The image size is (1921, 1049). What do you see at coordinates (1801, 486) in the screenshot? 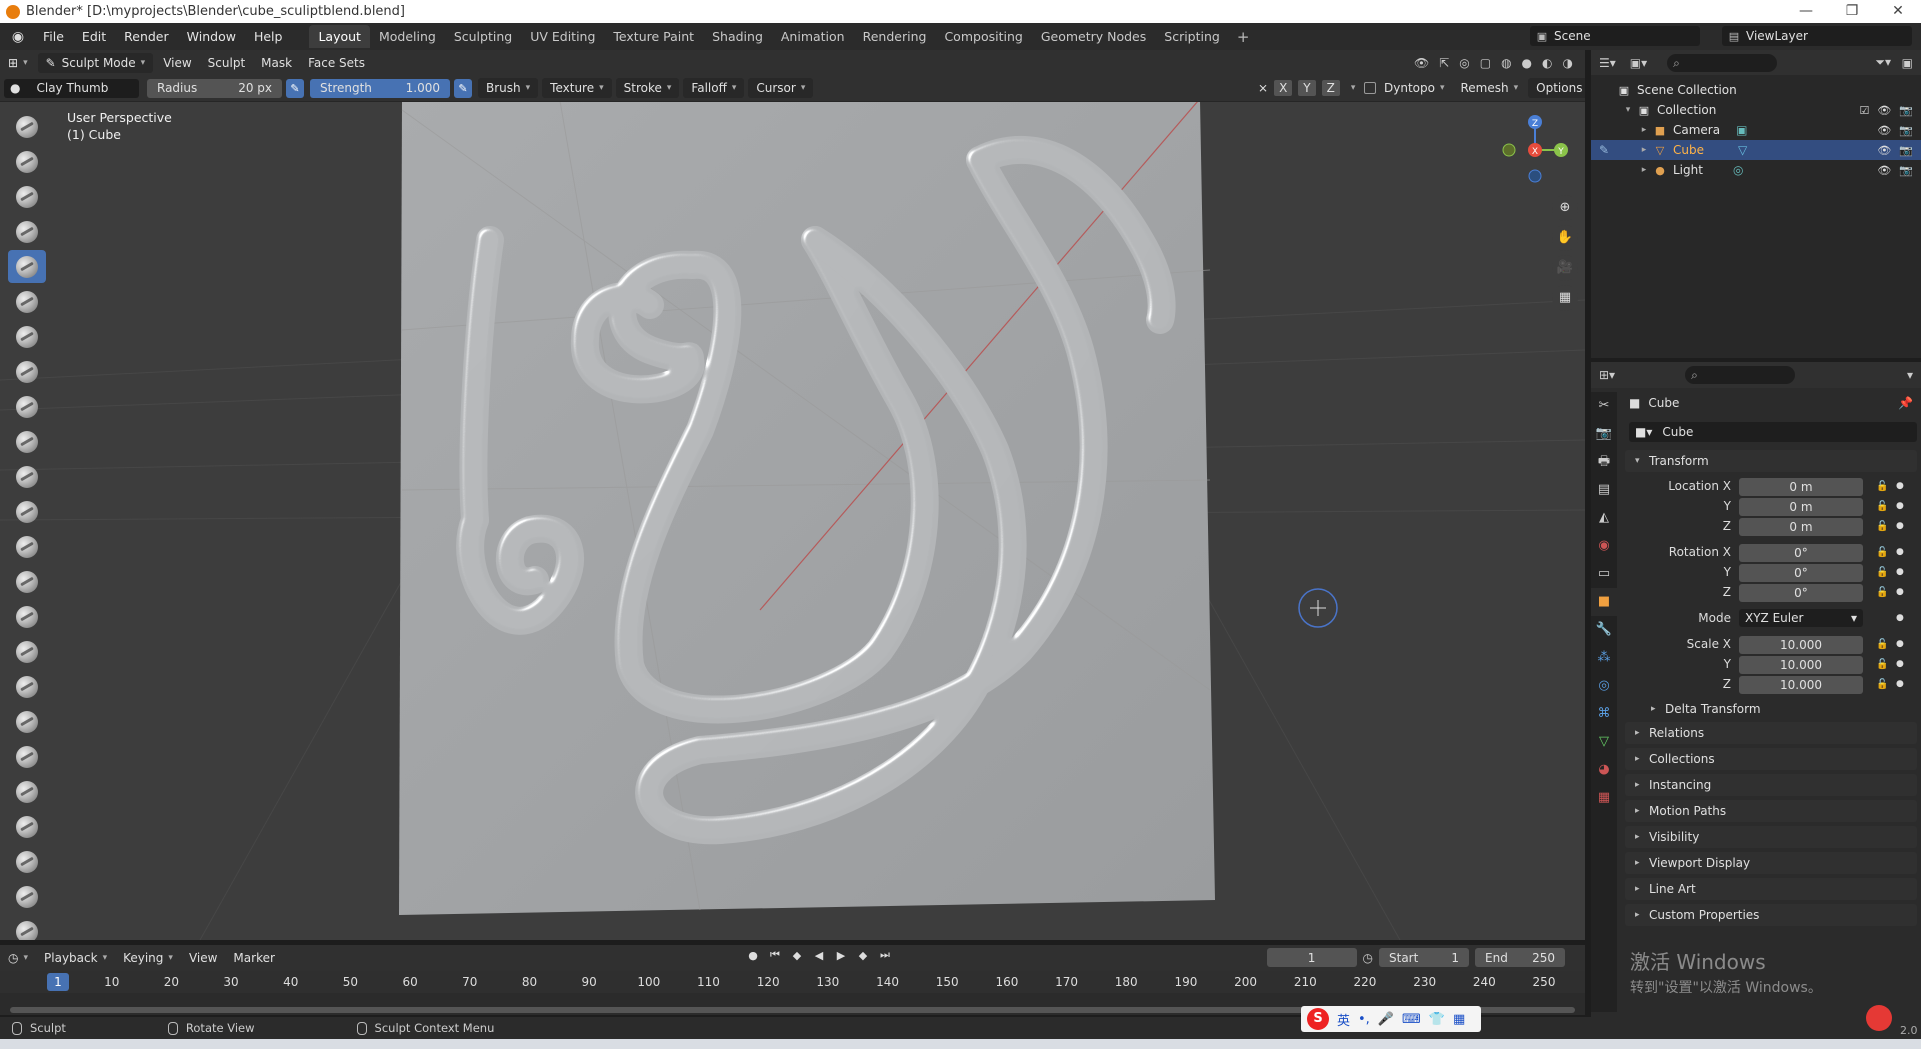
I see `location-x-field: 0 m` at bounding box center [1801, 486].